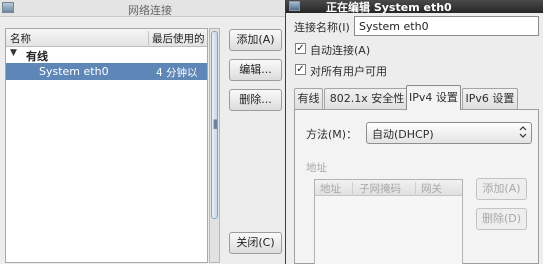 This screenshot has height=264, width=543. Describe the element at coordinates (106, 55) in the screenshot. I see `group-row-wired: ▼ 有线` at that location.